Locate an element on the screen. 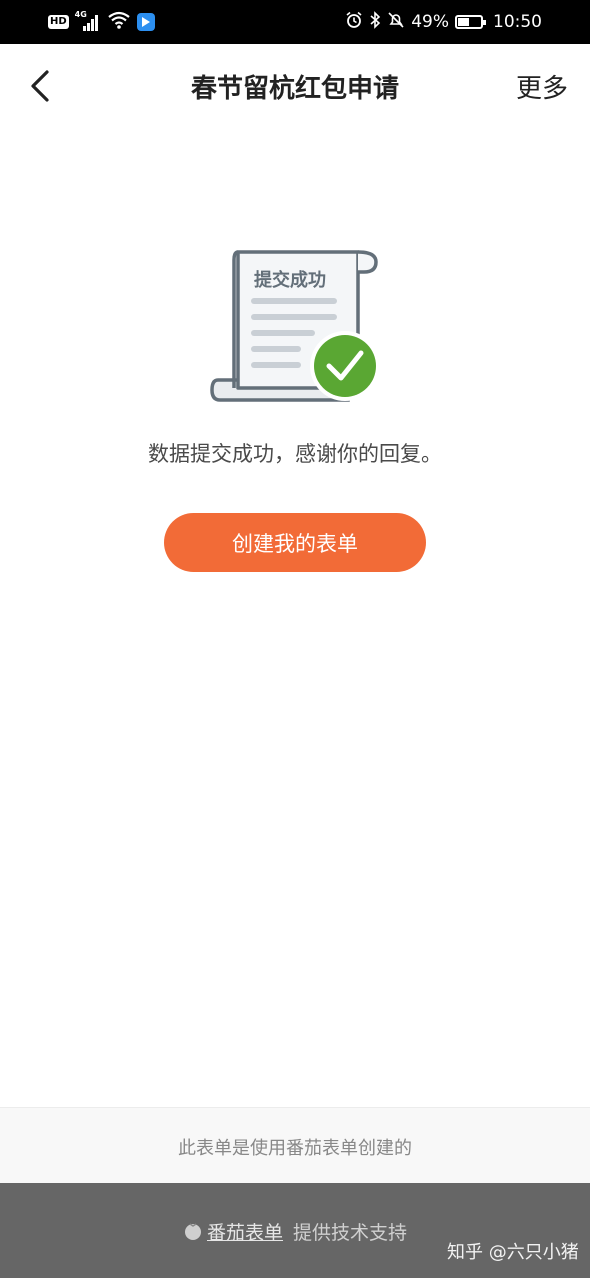 The width and height of the screenshot is (590, 1278). hd-icon: HD is located at coordinates (58, 22).